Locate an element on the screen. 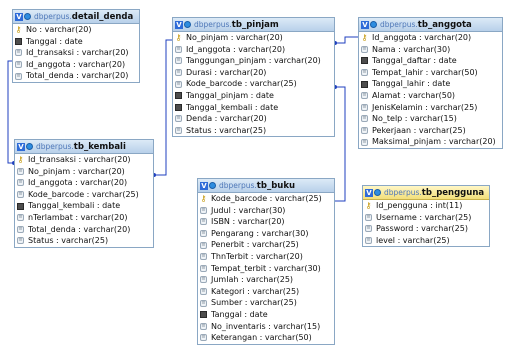 The image size is (505, 352). field-row: ⚷ Id_anggota : varchar(20) is located at coordinates (430, 38).